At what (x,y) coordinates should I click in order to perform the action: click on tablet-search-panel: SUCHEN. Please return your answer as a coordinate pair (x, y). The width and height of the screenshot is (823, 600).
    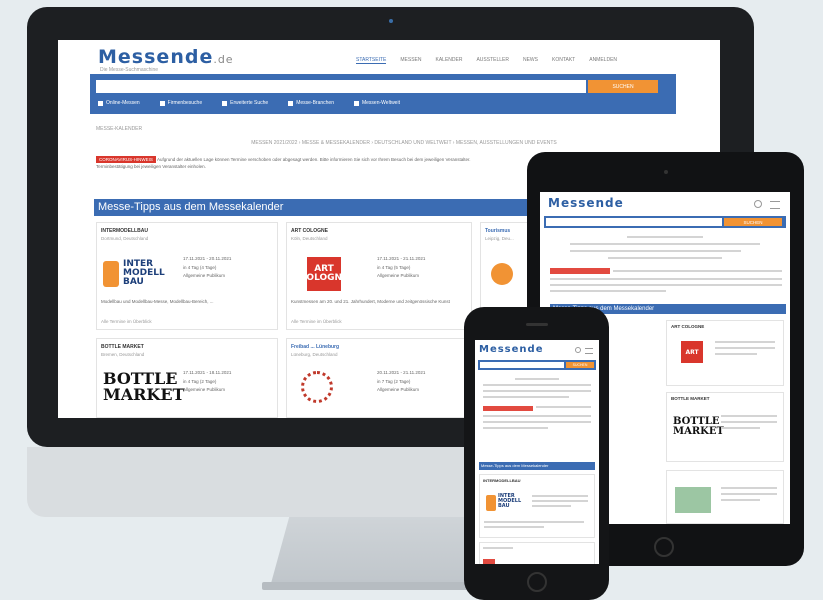
    Looking at the image, I should click on (665, 222).